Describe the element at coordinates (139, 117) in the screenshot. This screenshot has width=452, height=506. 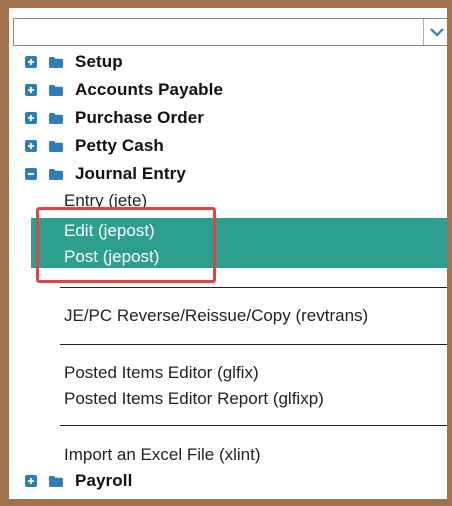
I see `tree-label-purchase-order: Purchase Order` at that location.